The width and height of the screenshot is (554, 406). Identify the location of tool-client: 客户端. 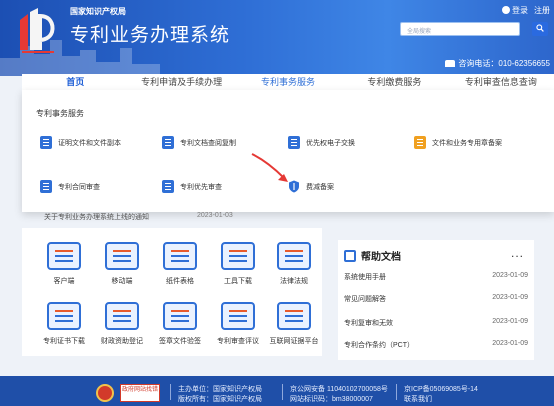
(64, 264).